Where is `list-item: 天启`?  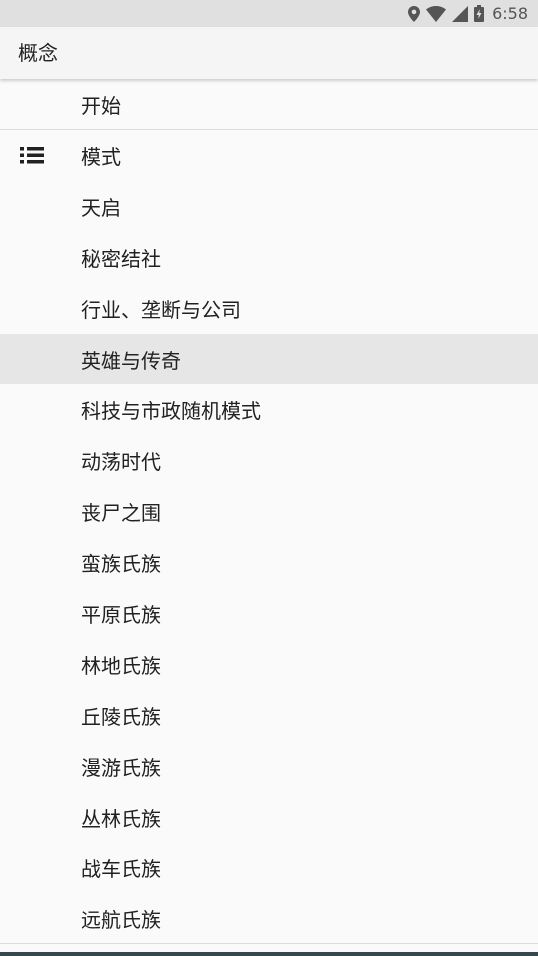
list-item: 天启 is located at coordinates (269, 206).